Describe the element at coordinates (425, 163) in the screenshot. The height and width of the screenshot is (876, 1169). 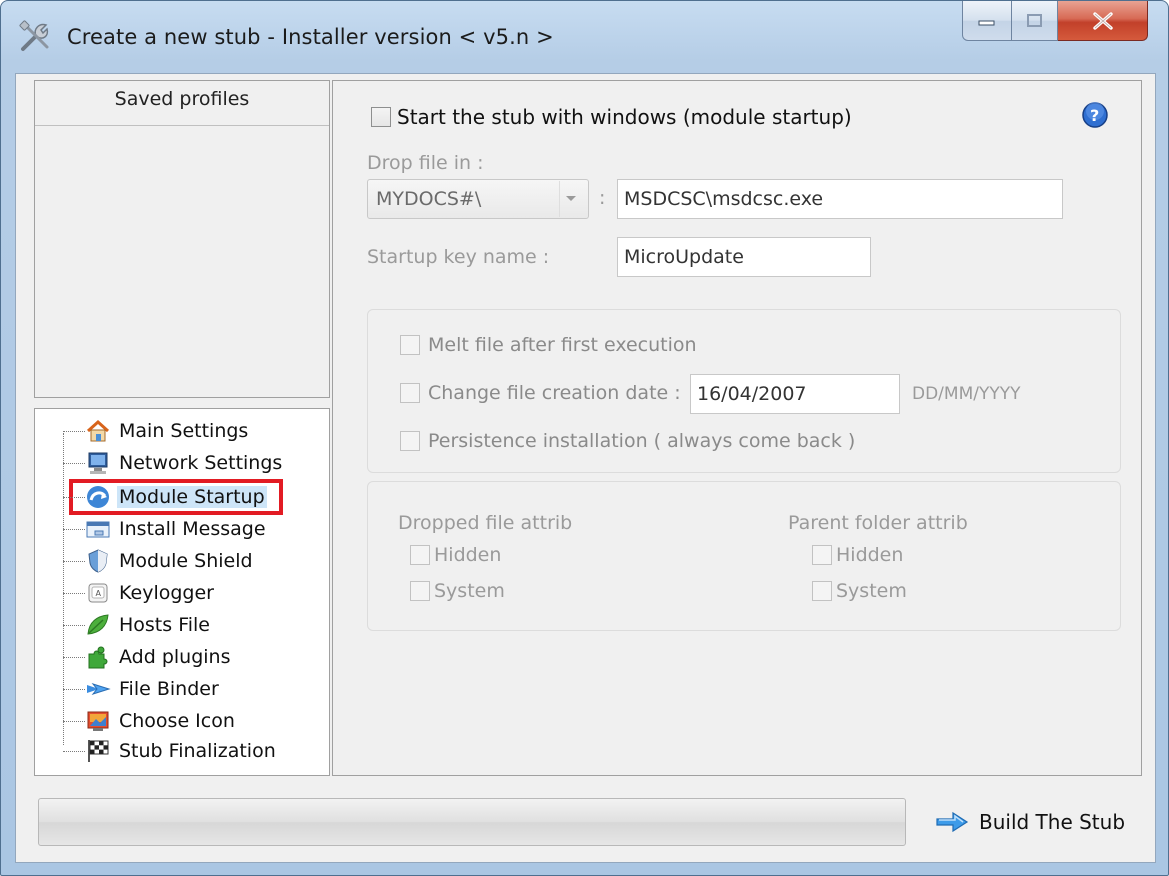
I see `drop-file-label: Drop file in :` at that location.